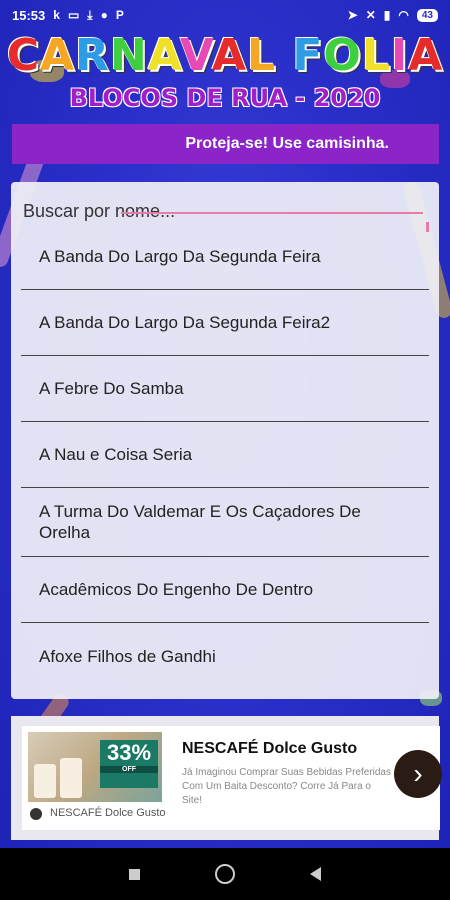 The image size is (450, 900). I want to click on battery-indicator: 43, so click(427, 15).